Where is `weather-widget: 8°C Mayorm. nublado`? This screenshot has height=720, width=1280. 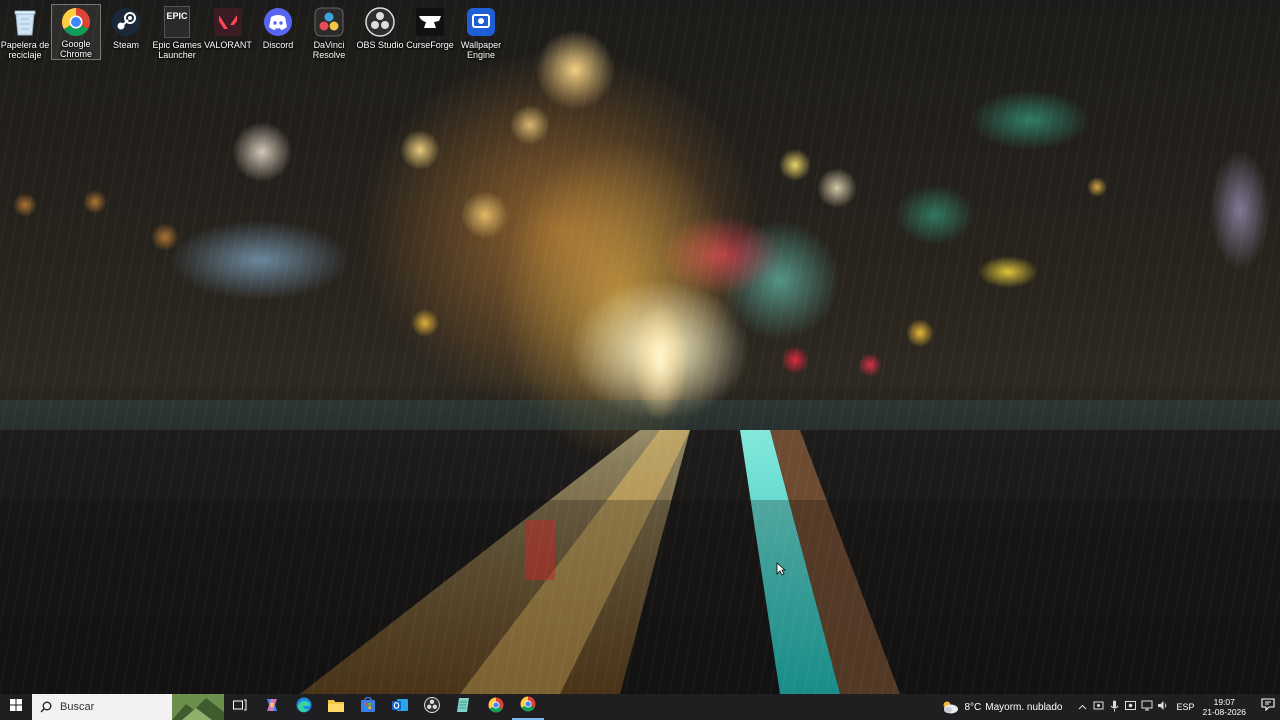 weather-widget: 8°C Mayorm. nublado is located at coordinates (1002, 707).